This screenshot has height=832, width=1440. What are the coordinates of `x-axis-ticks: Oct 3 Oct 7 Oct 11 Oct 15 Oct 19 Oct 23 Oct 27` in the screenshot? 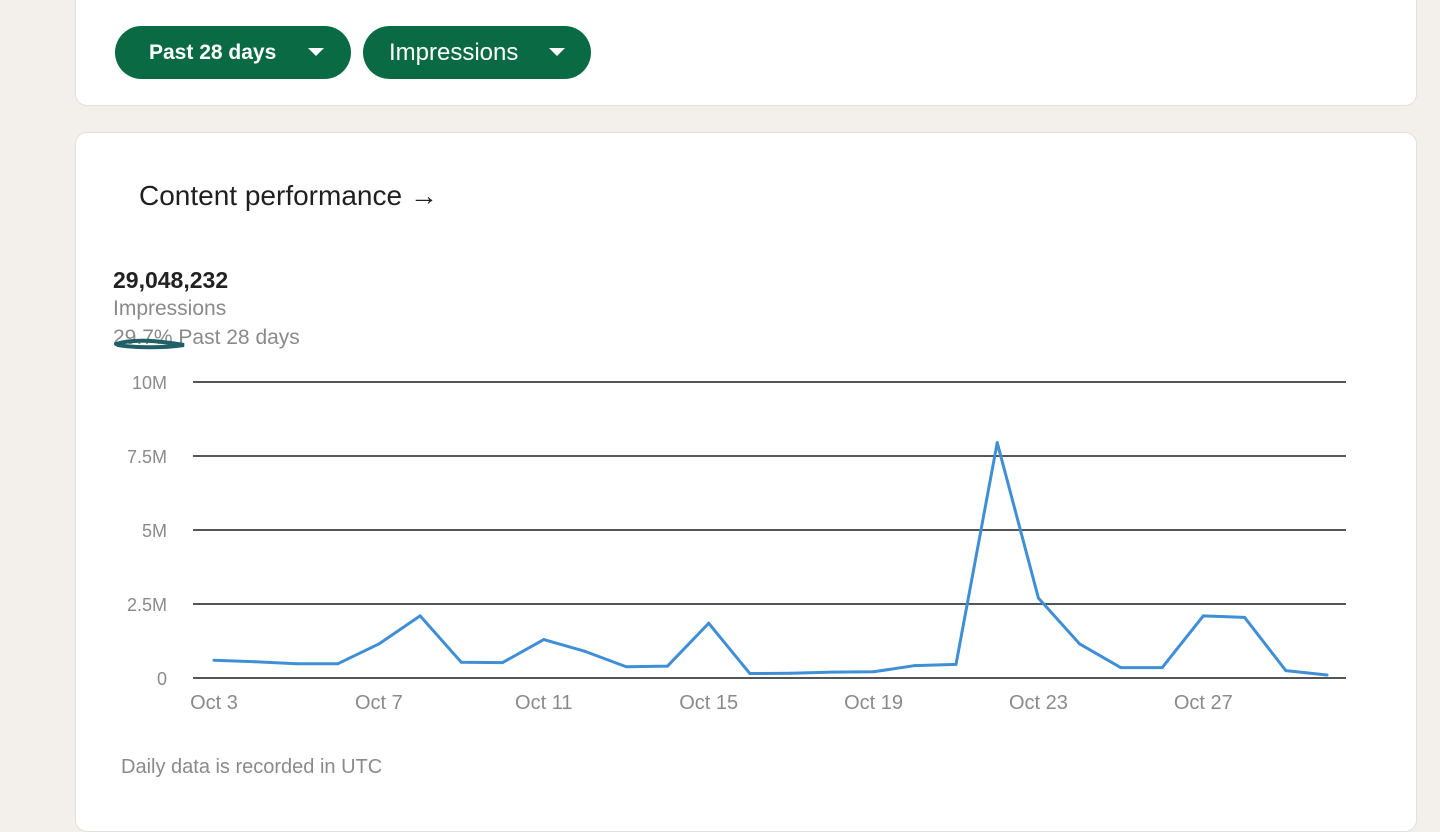 It's located at (711, 703).